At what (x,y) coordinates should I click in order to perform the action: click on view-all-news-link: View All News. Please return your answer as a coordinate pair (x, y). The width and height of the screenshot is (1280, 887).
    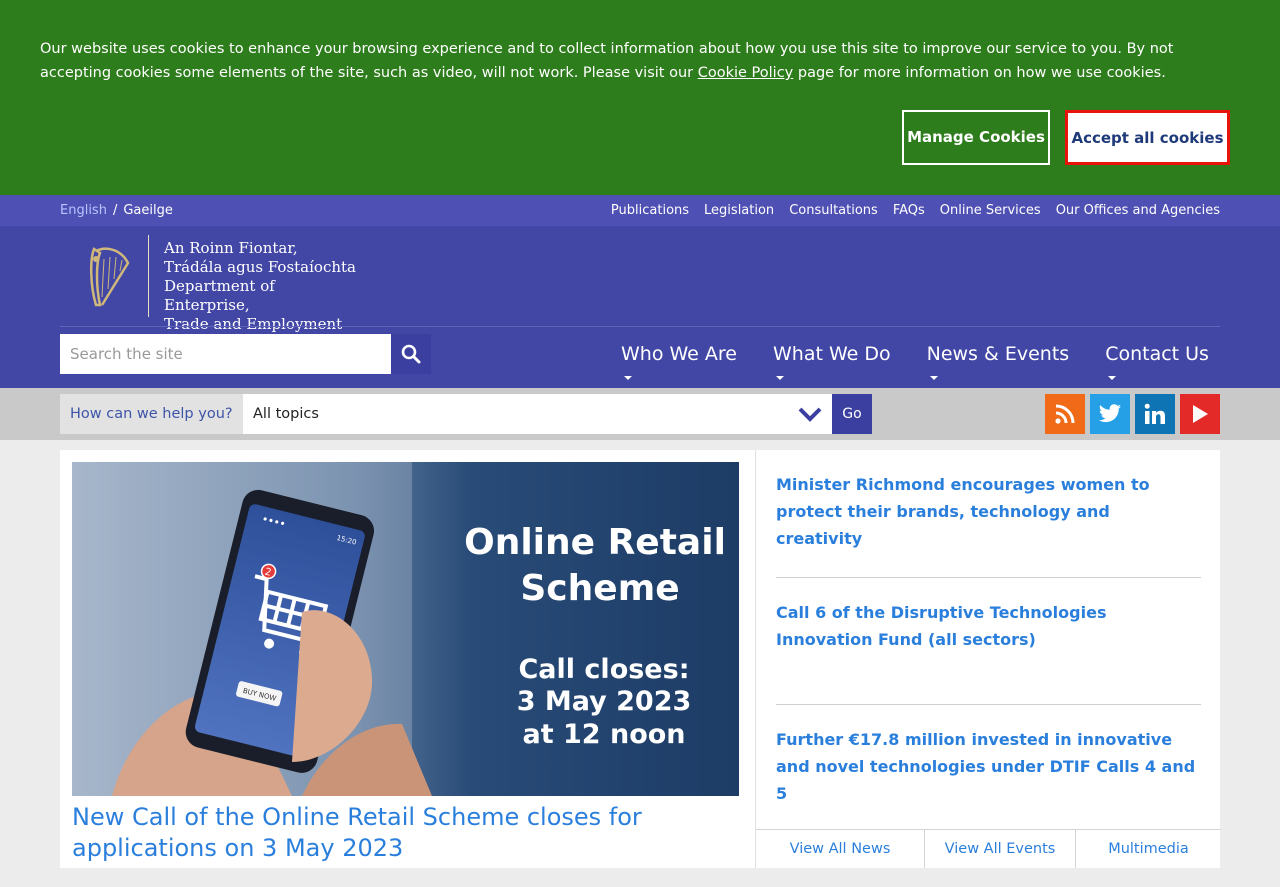
    Looking at the image, I should click on (840, 849).